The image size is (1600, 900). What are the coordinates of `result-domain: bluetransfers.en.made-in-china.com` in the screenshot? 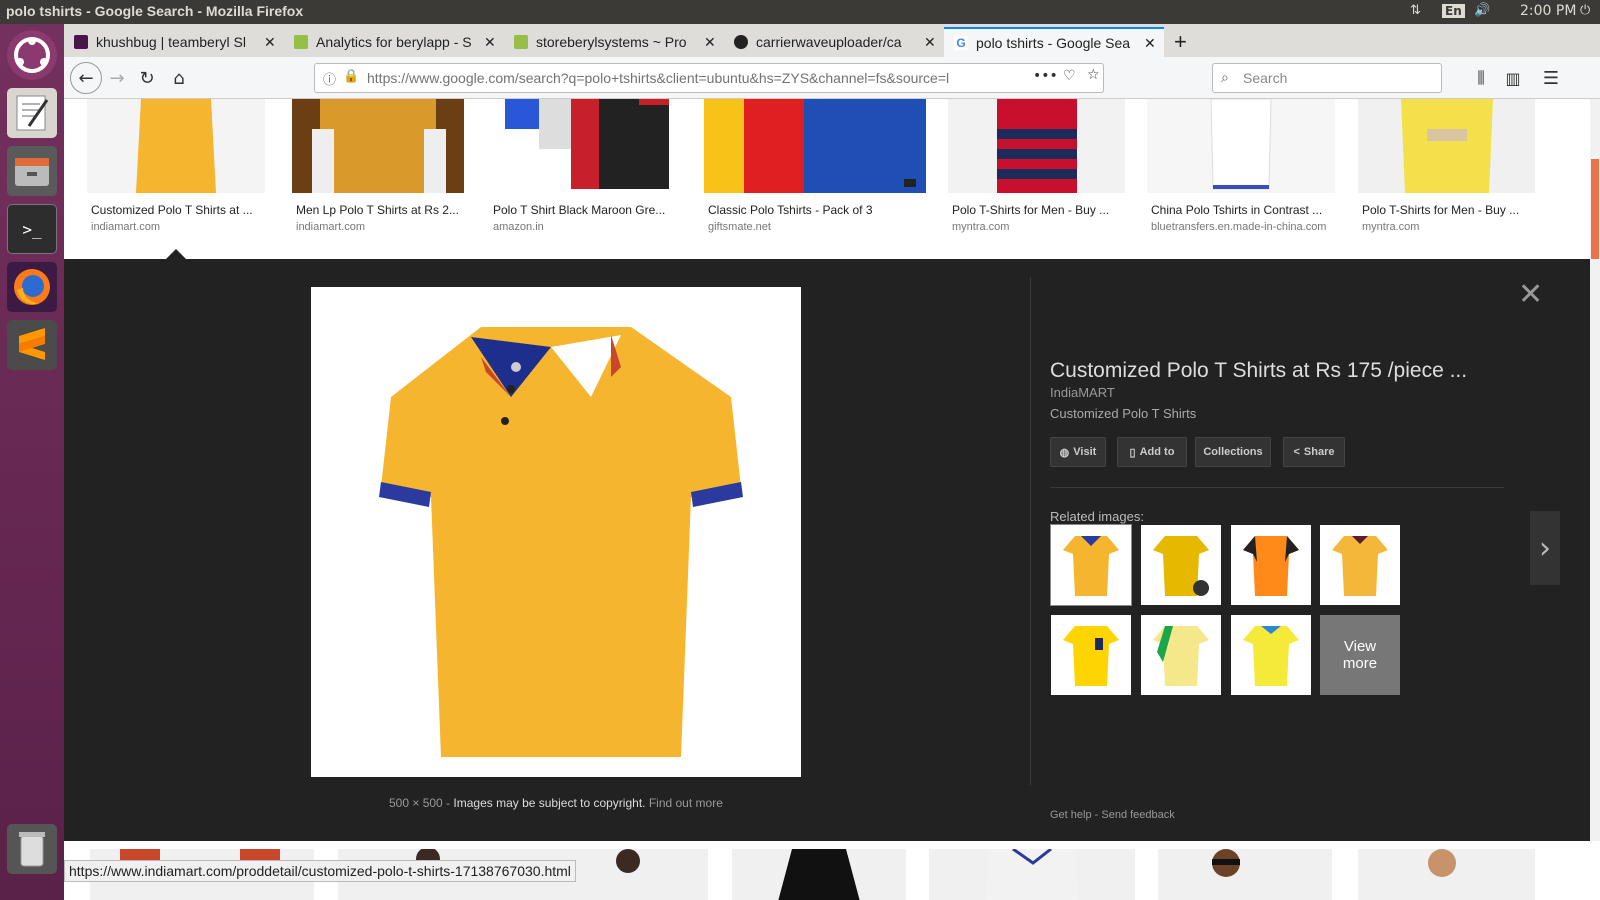 It's located at (1239, 227).